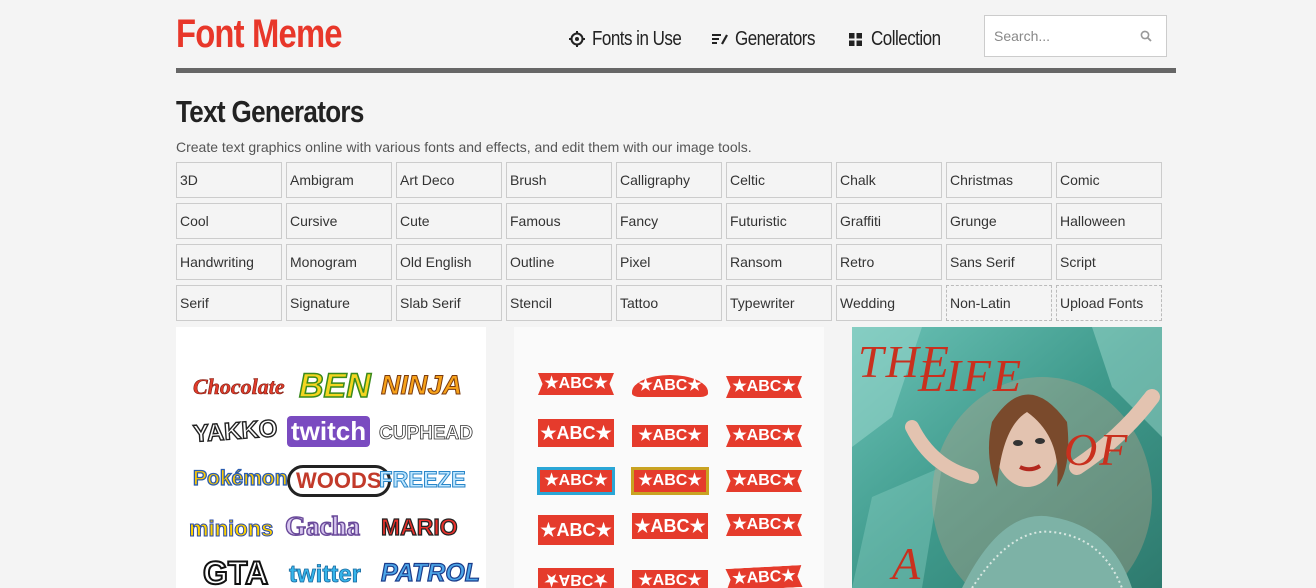  What do you see at coordinates (339, 303) in the screenshot?
I see `category-signature: Signature` at bounding box center [339, 303].